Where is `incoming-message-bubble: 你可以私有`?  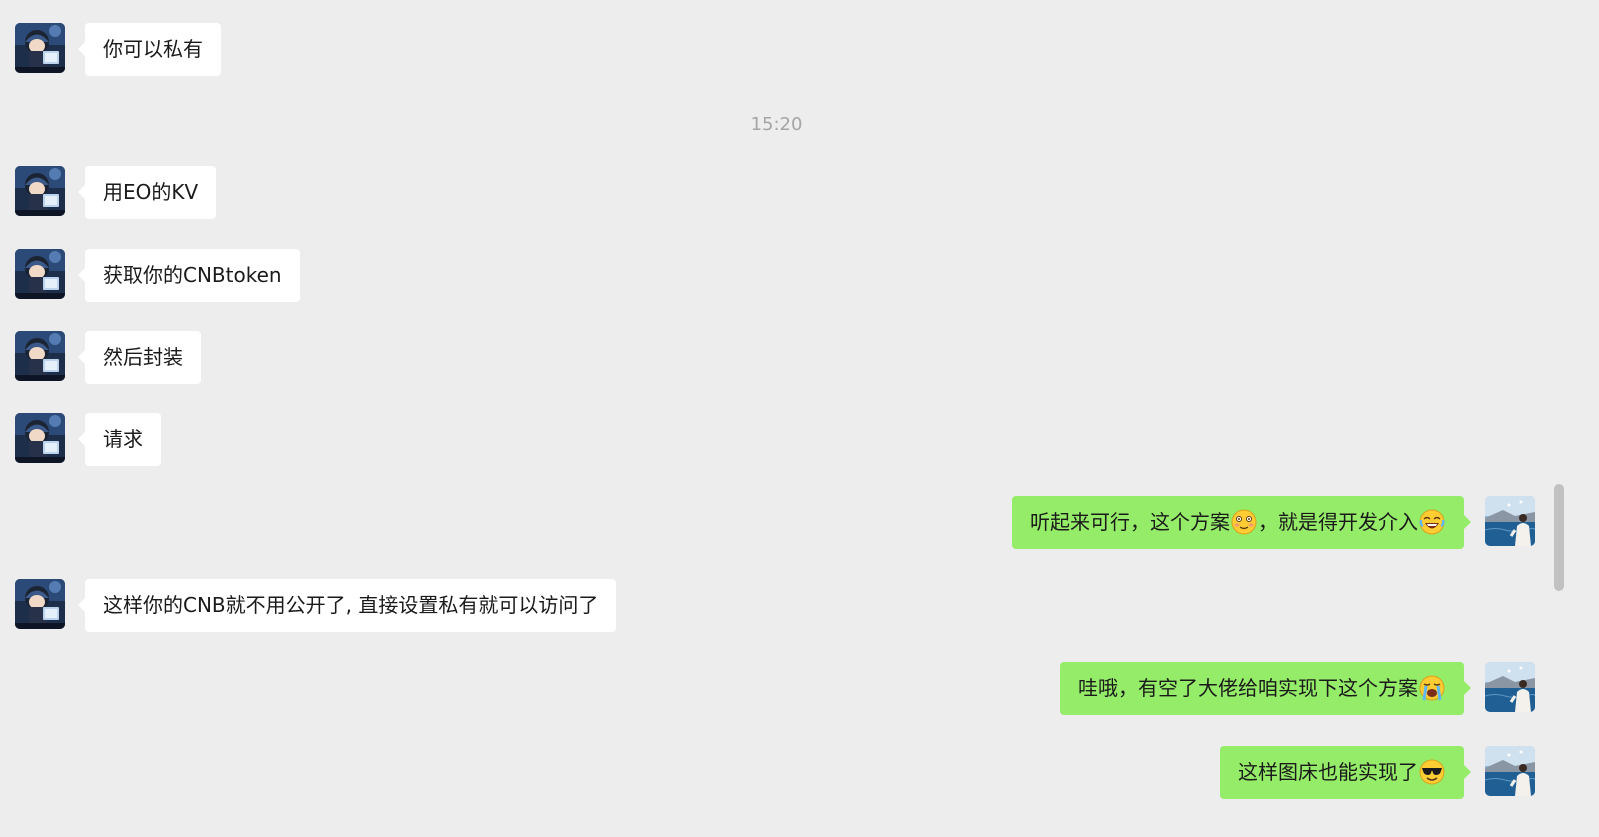
incoming-message-bubble: 你可以私有 is located at coordinates (149, 49).